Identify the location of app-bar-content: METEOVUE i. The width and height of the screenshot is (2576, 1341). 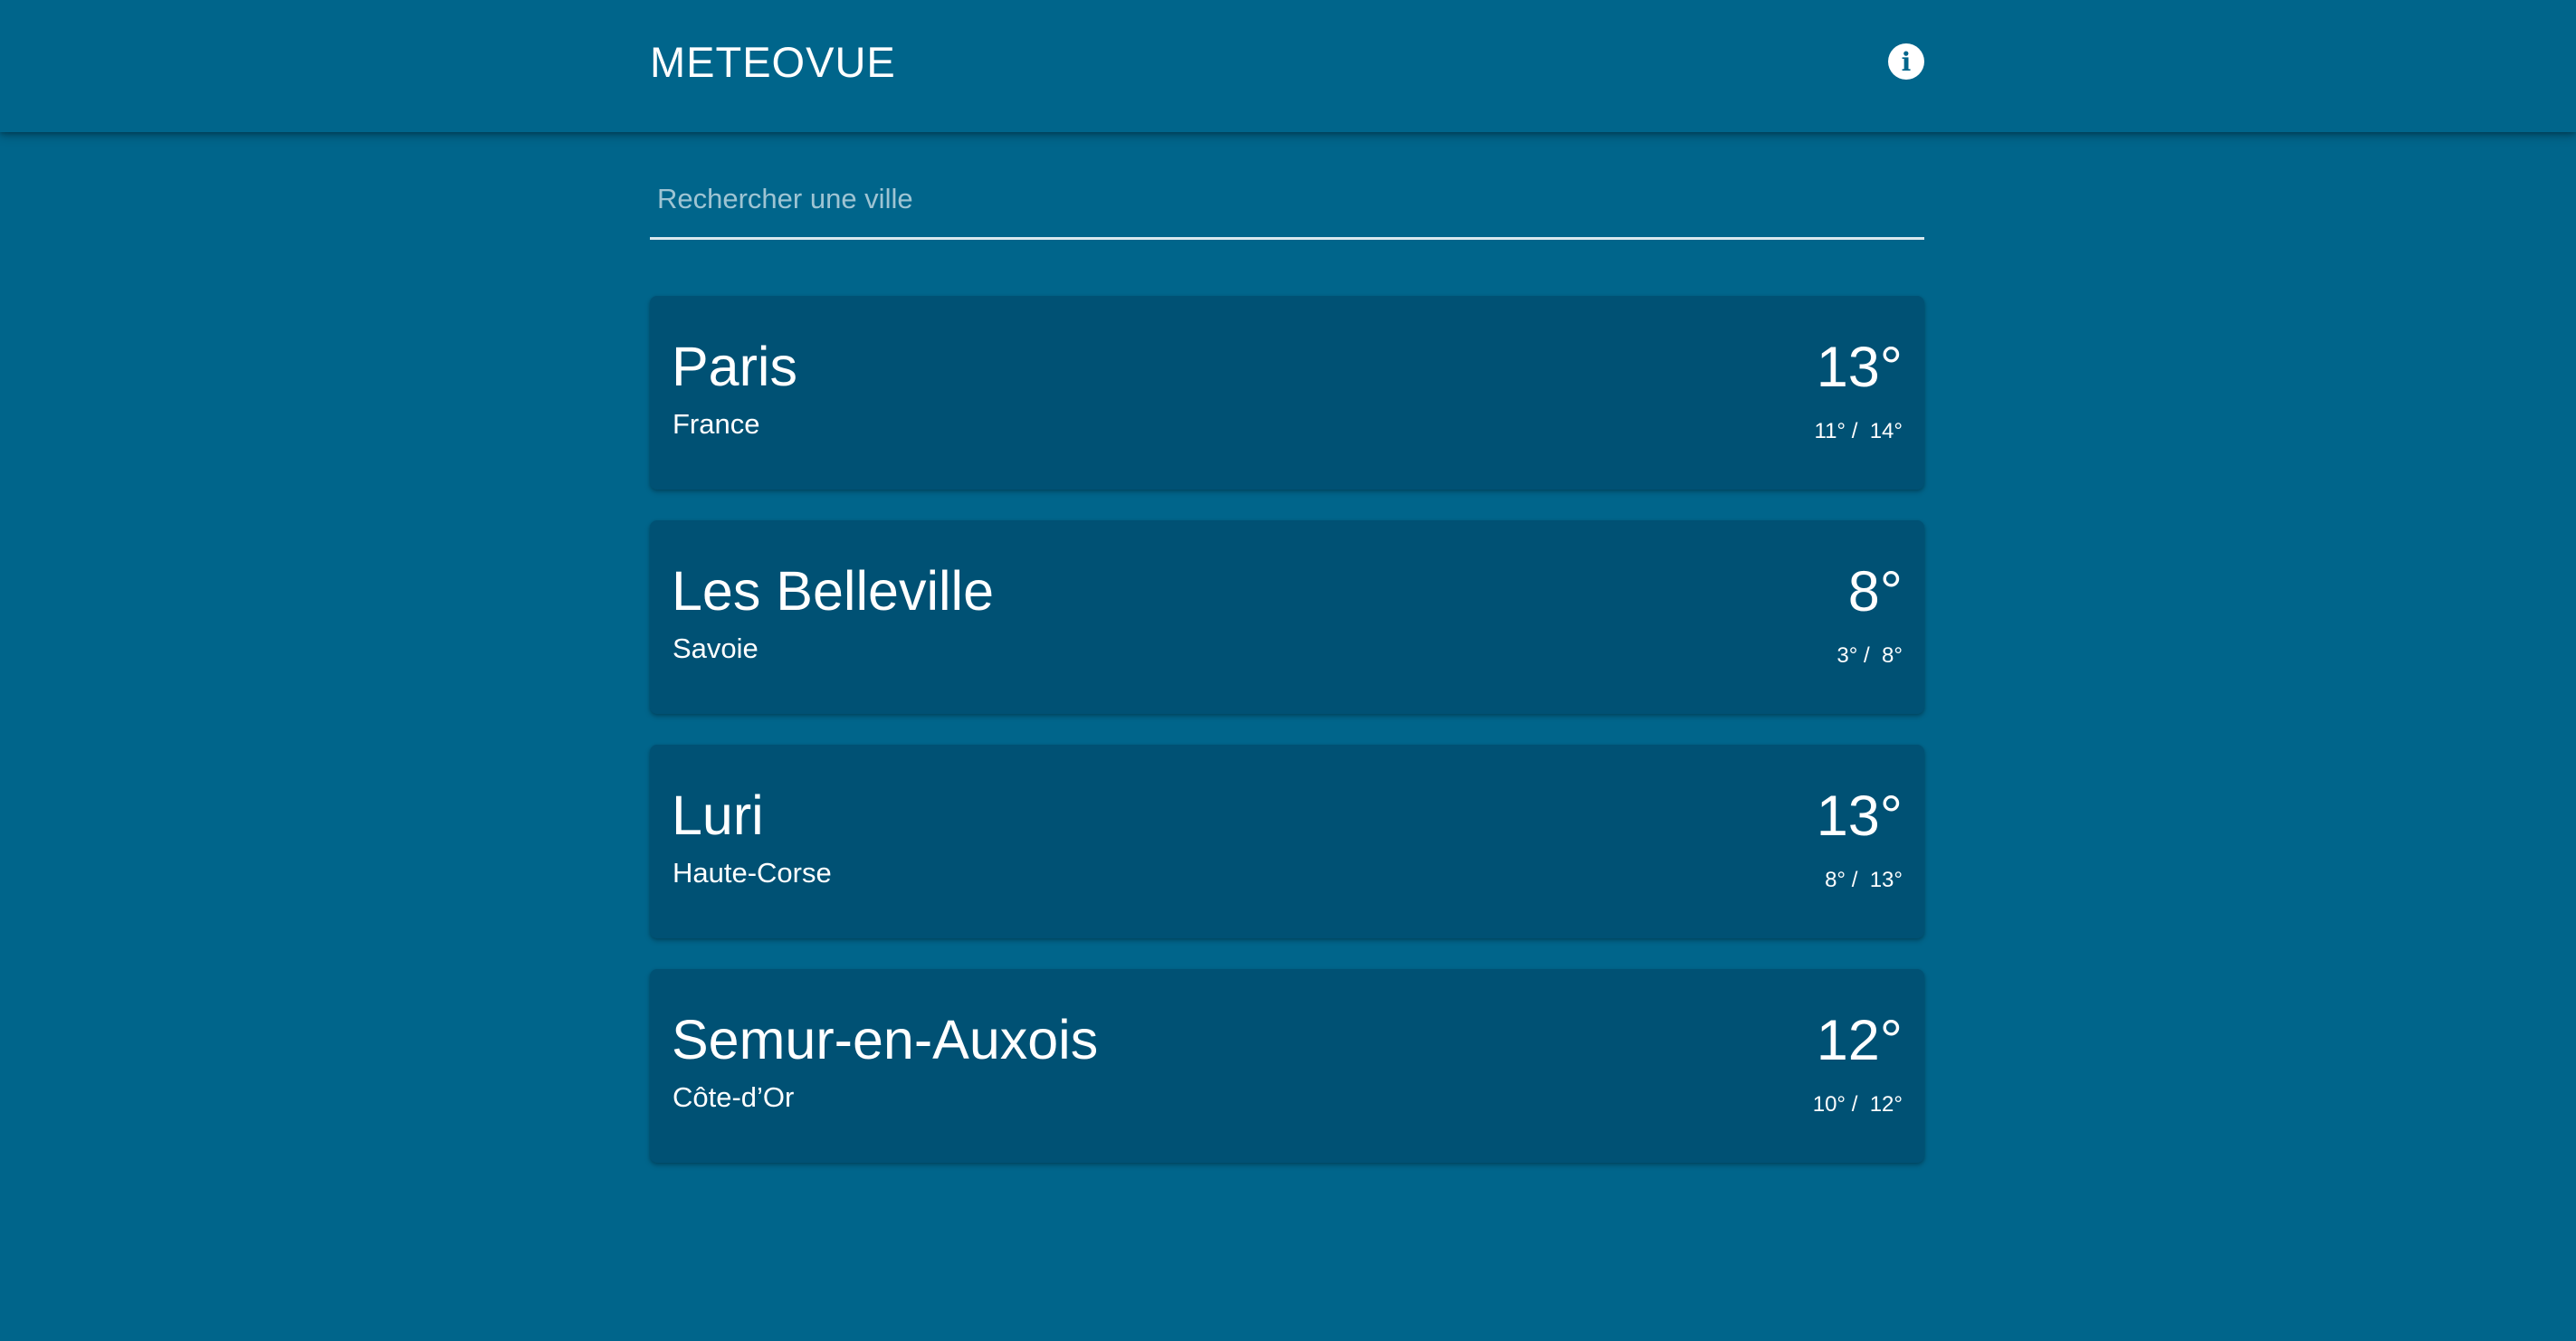
(1287, 61).